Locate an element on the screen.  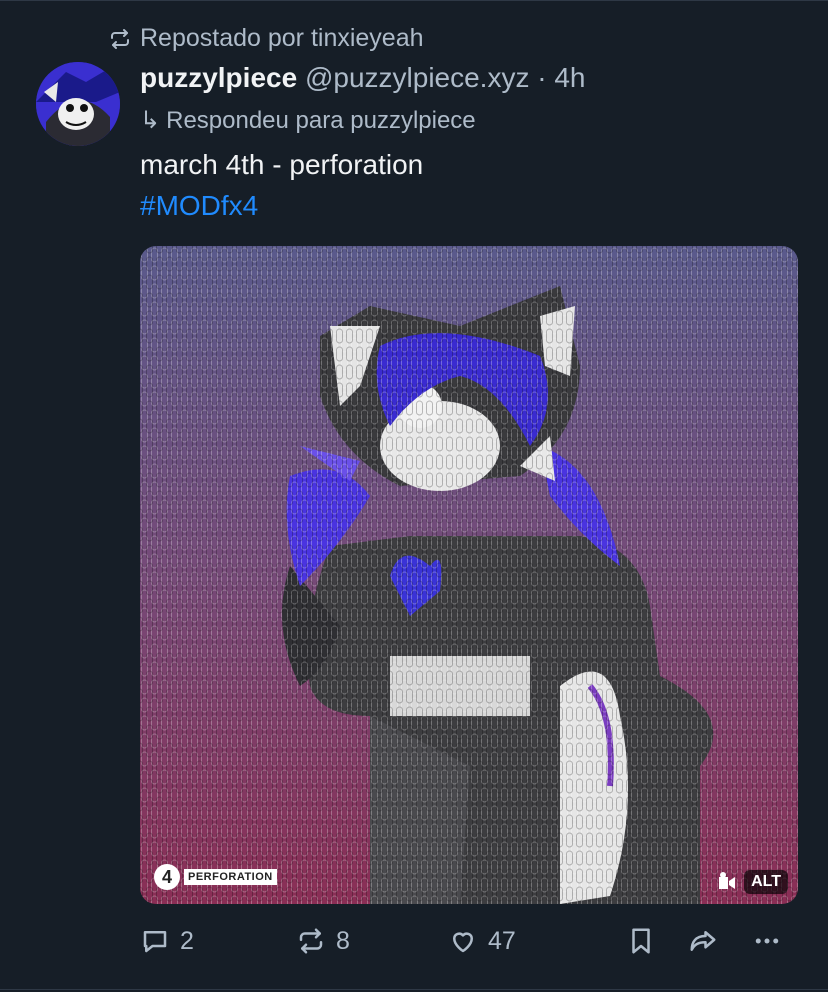
repost-text: Repostado por tinxieyeah is located at coordinates (282, 38).